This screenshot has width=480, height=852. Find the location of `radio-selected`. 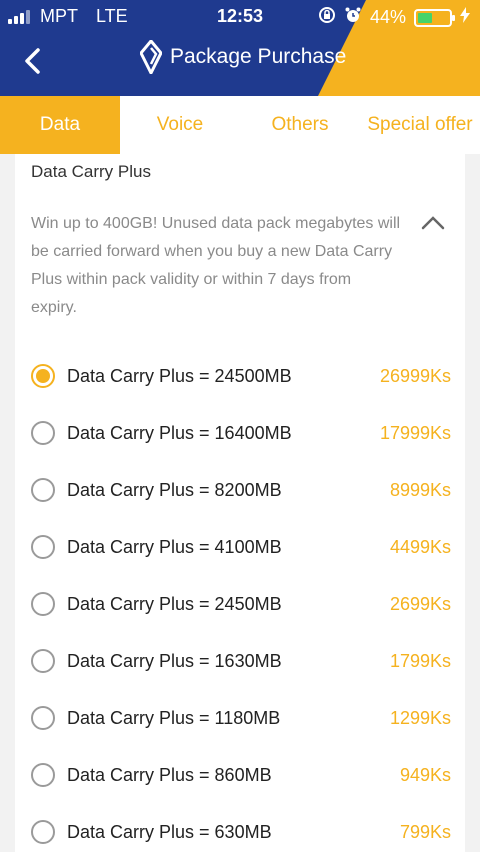

radio-selected is located at coordinates (43, 376).